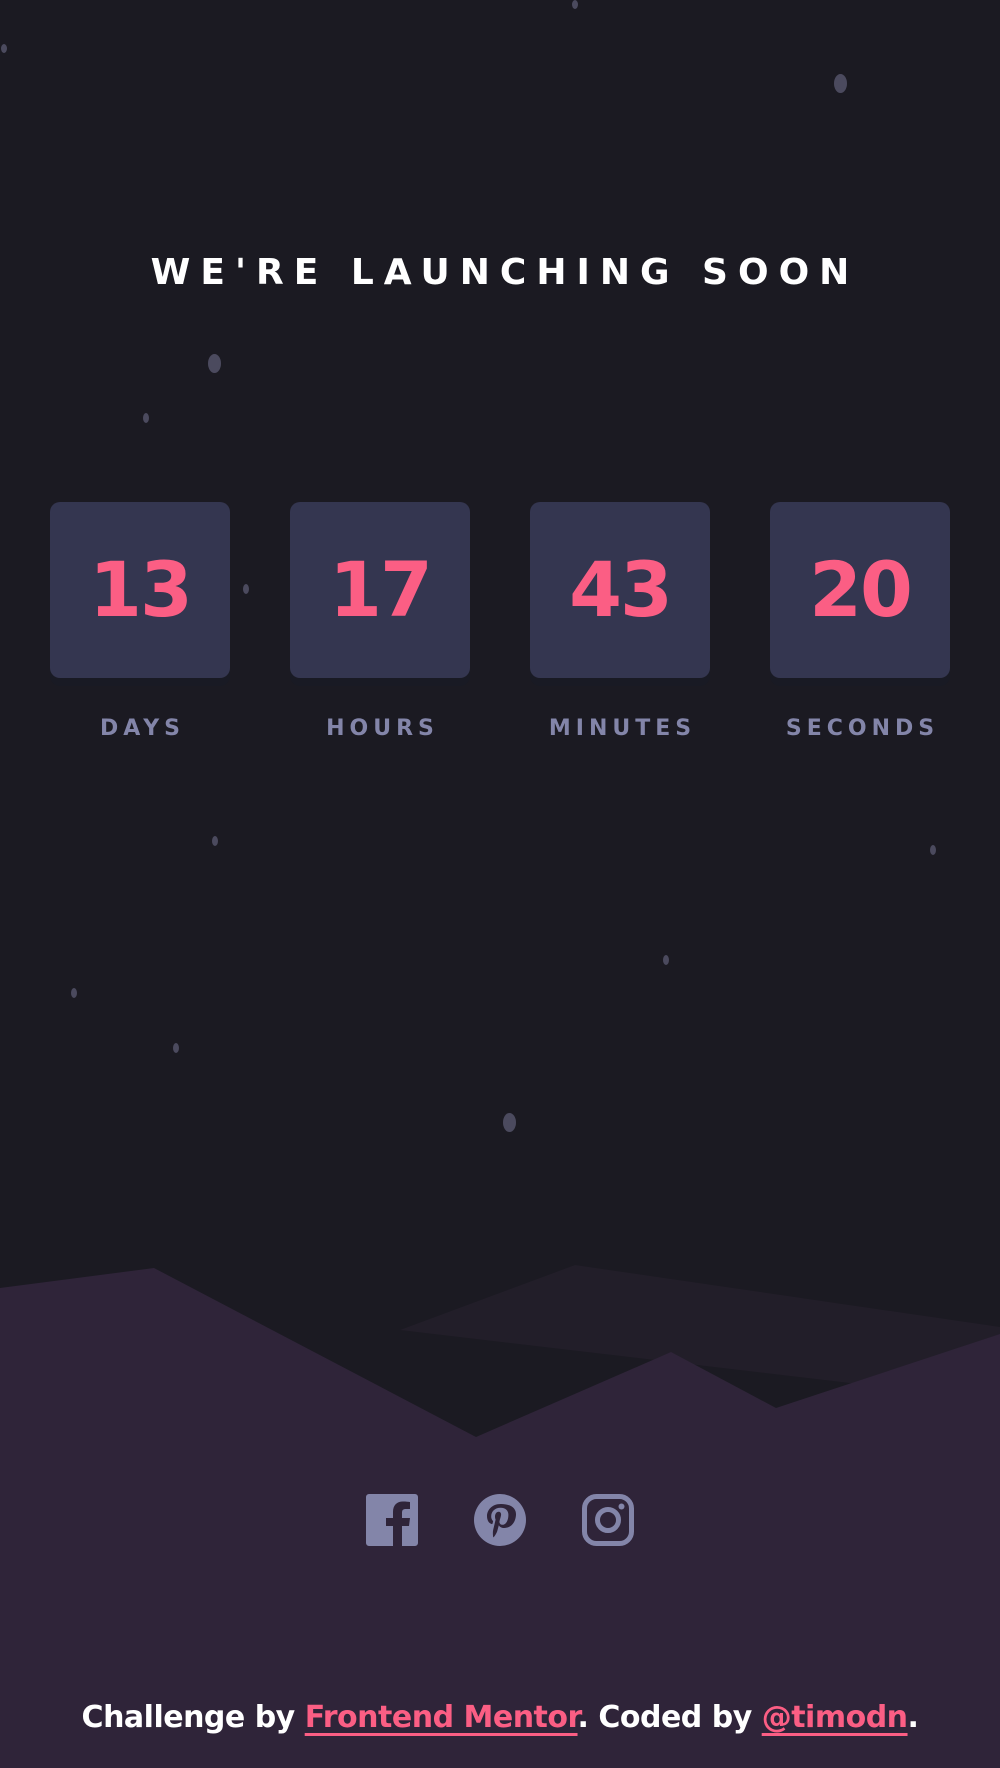  What do you see at coordinates (441, 1717) in the screenshot?
I see `frontend-mentor-link: Frontend Mentor` at bounding box center [441, 1717].